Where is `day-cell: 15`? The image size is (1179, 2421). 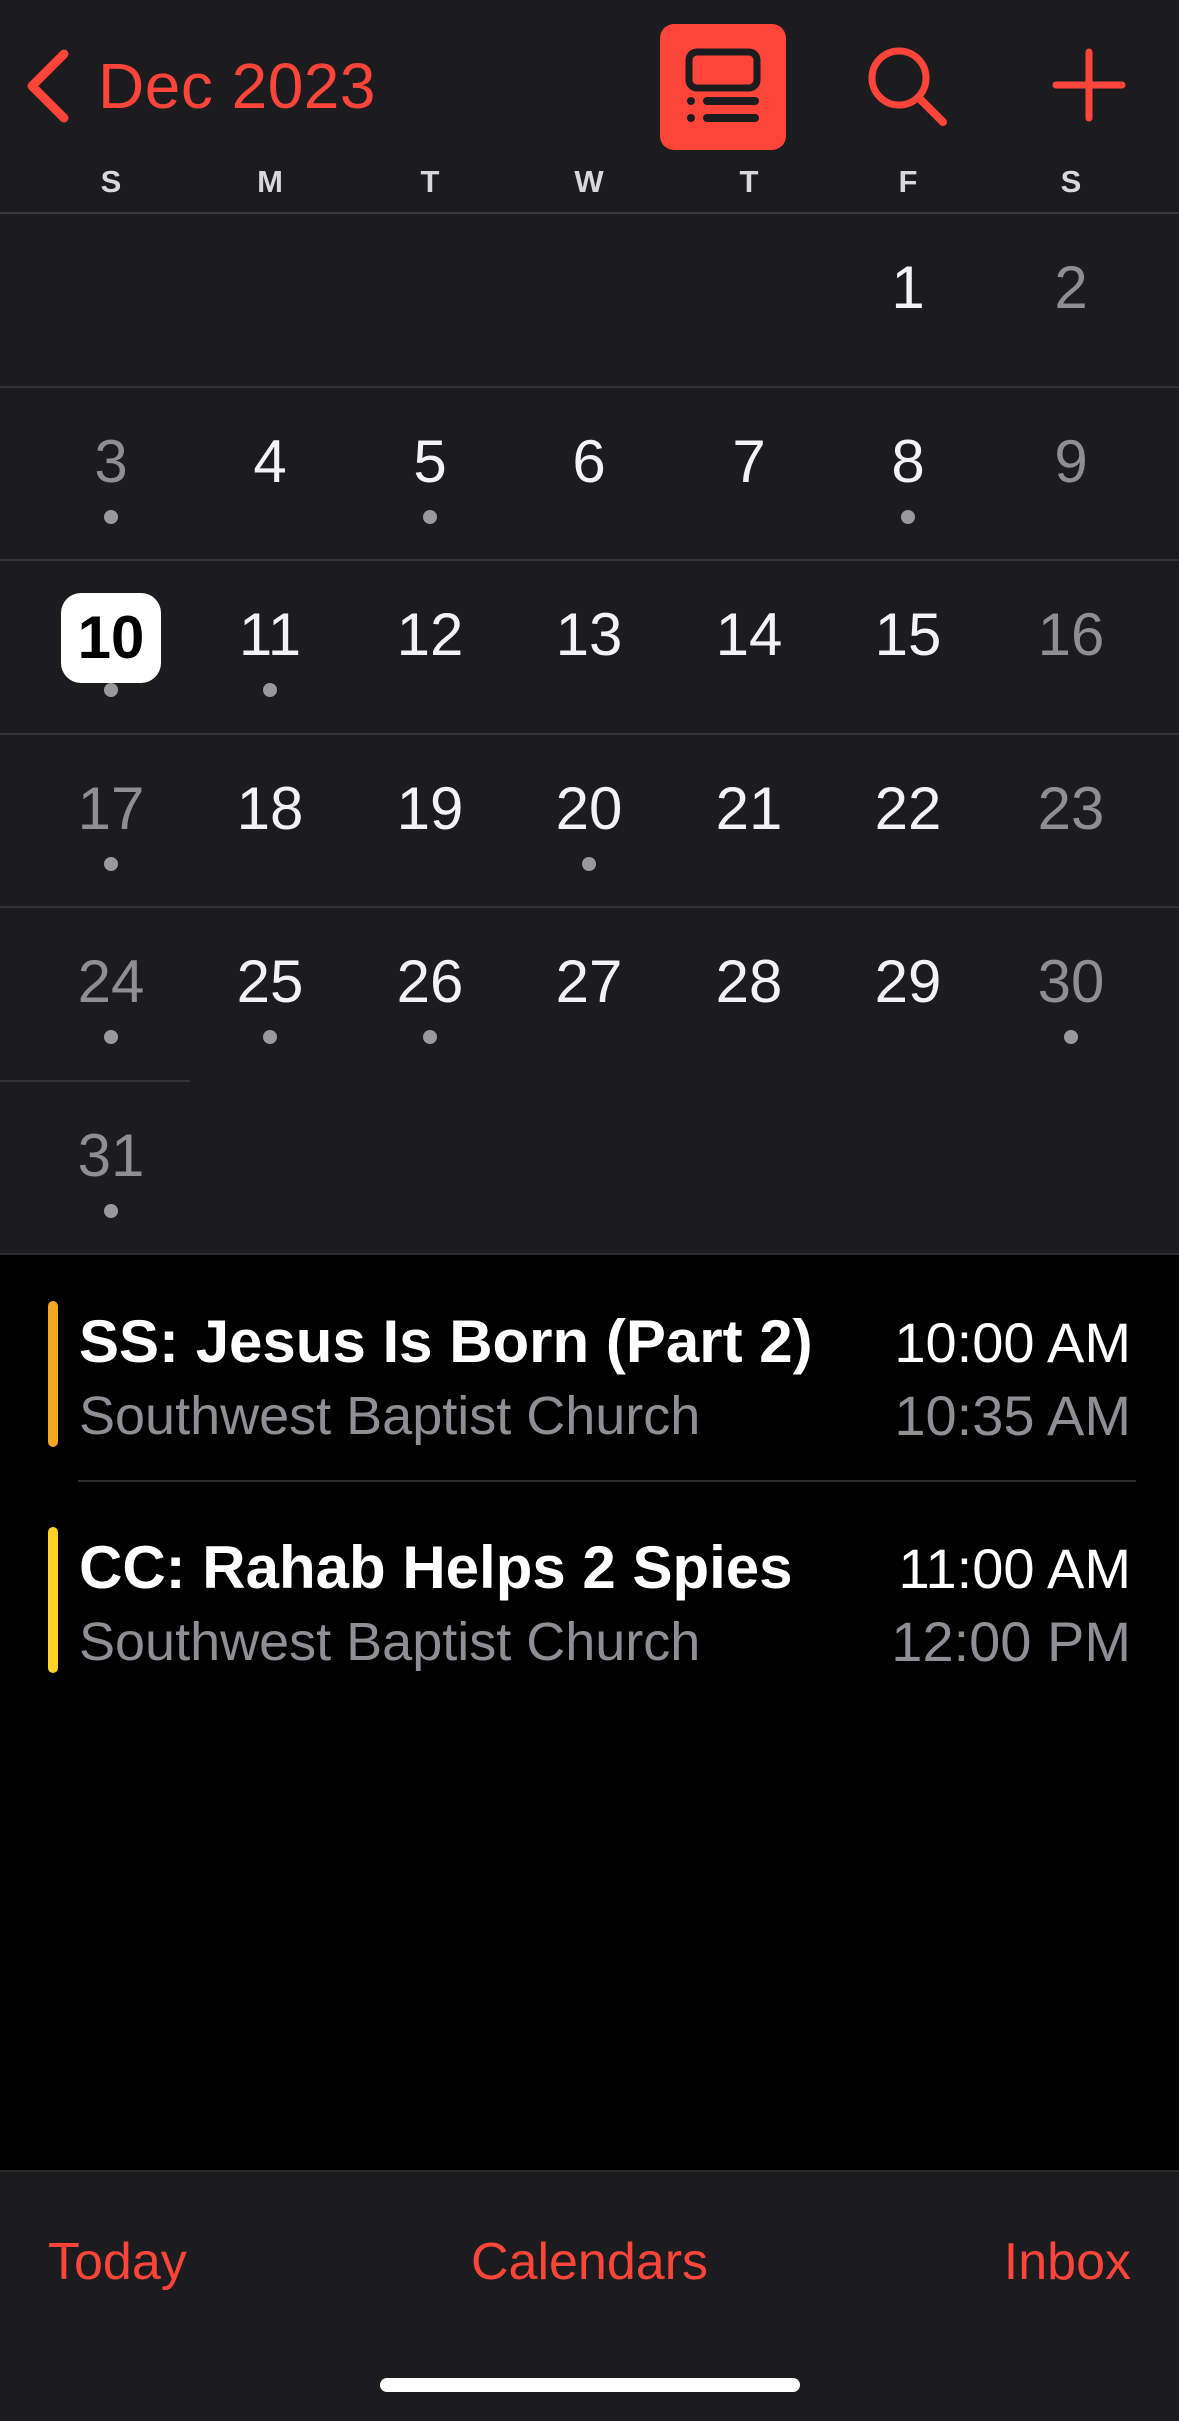
day-cell: 15 is located at coordinates (908, 647).